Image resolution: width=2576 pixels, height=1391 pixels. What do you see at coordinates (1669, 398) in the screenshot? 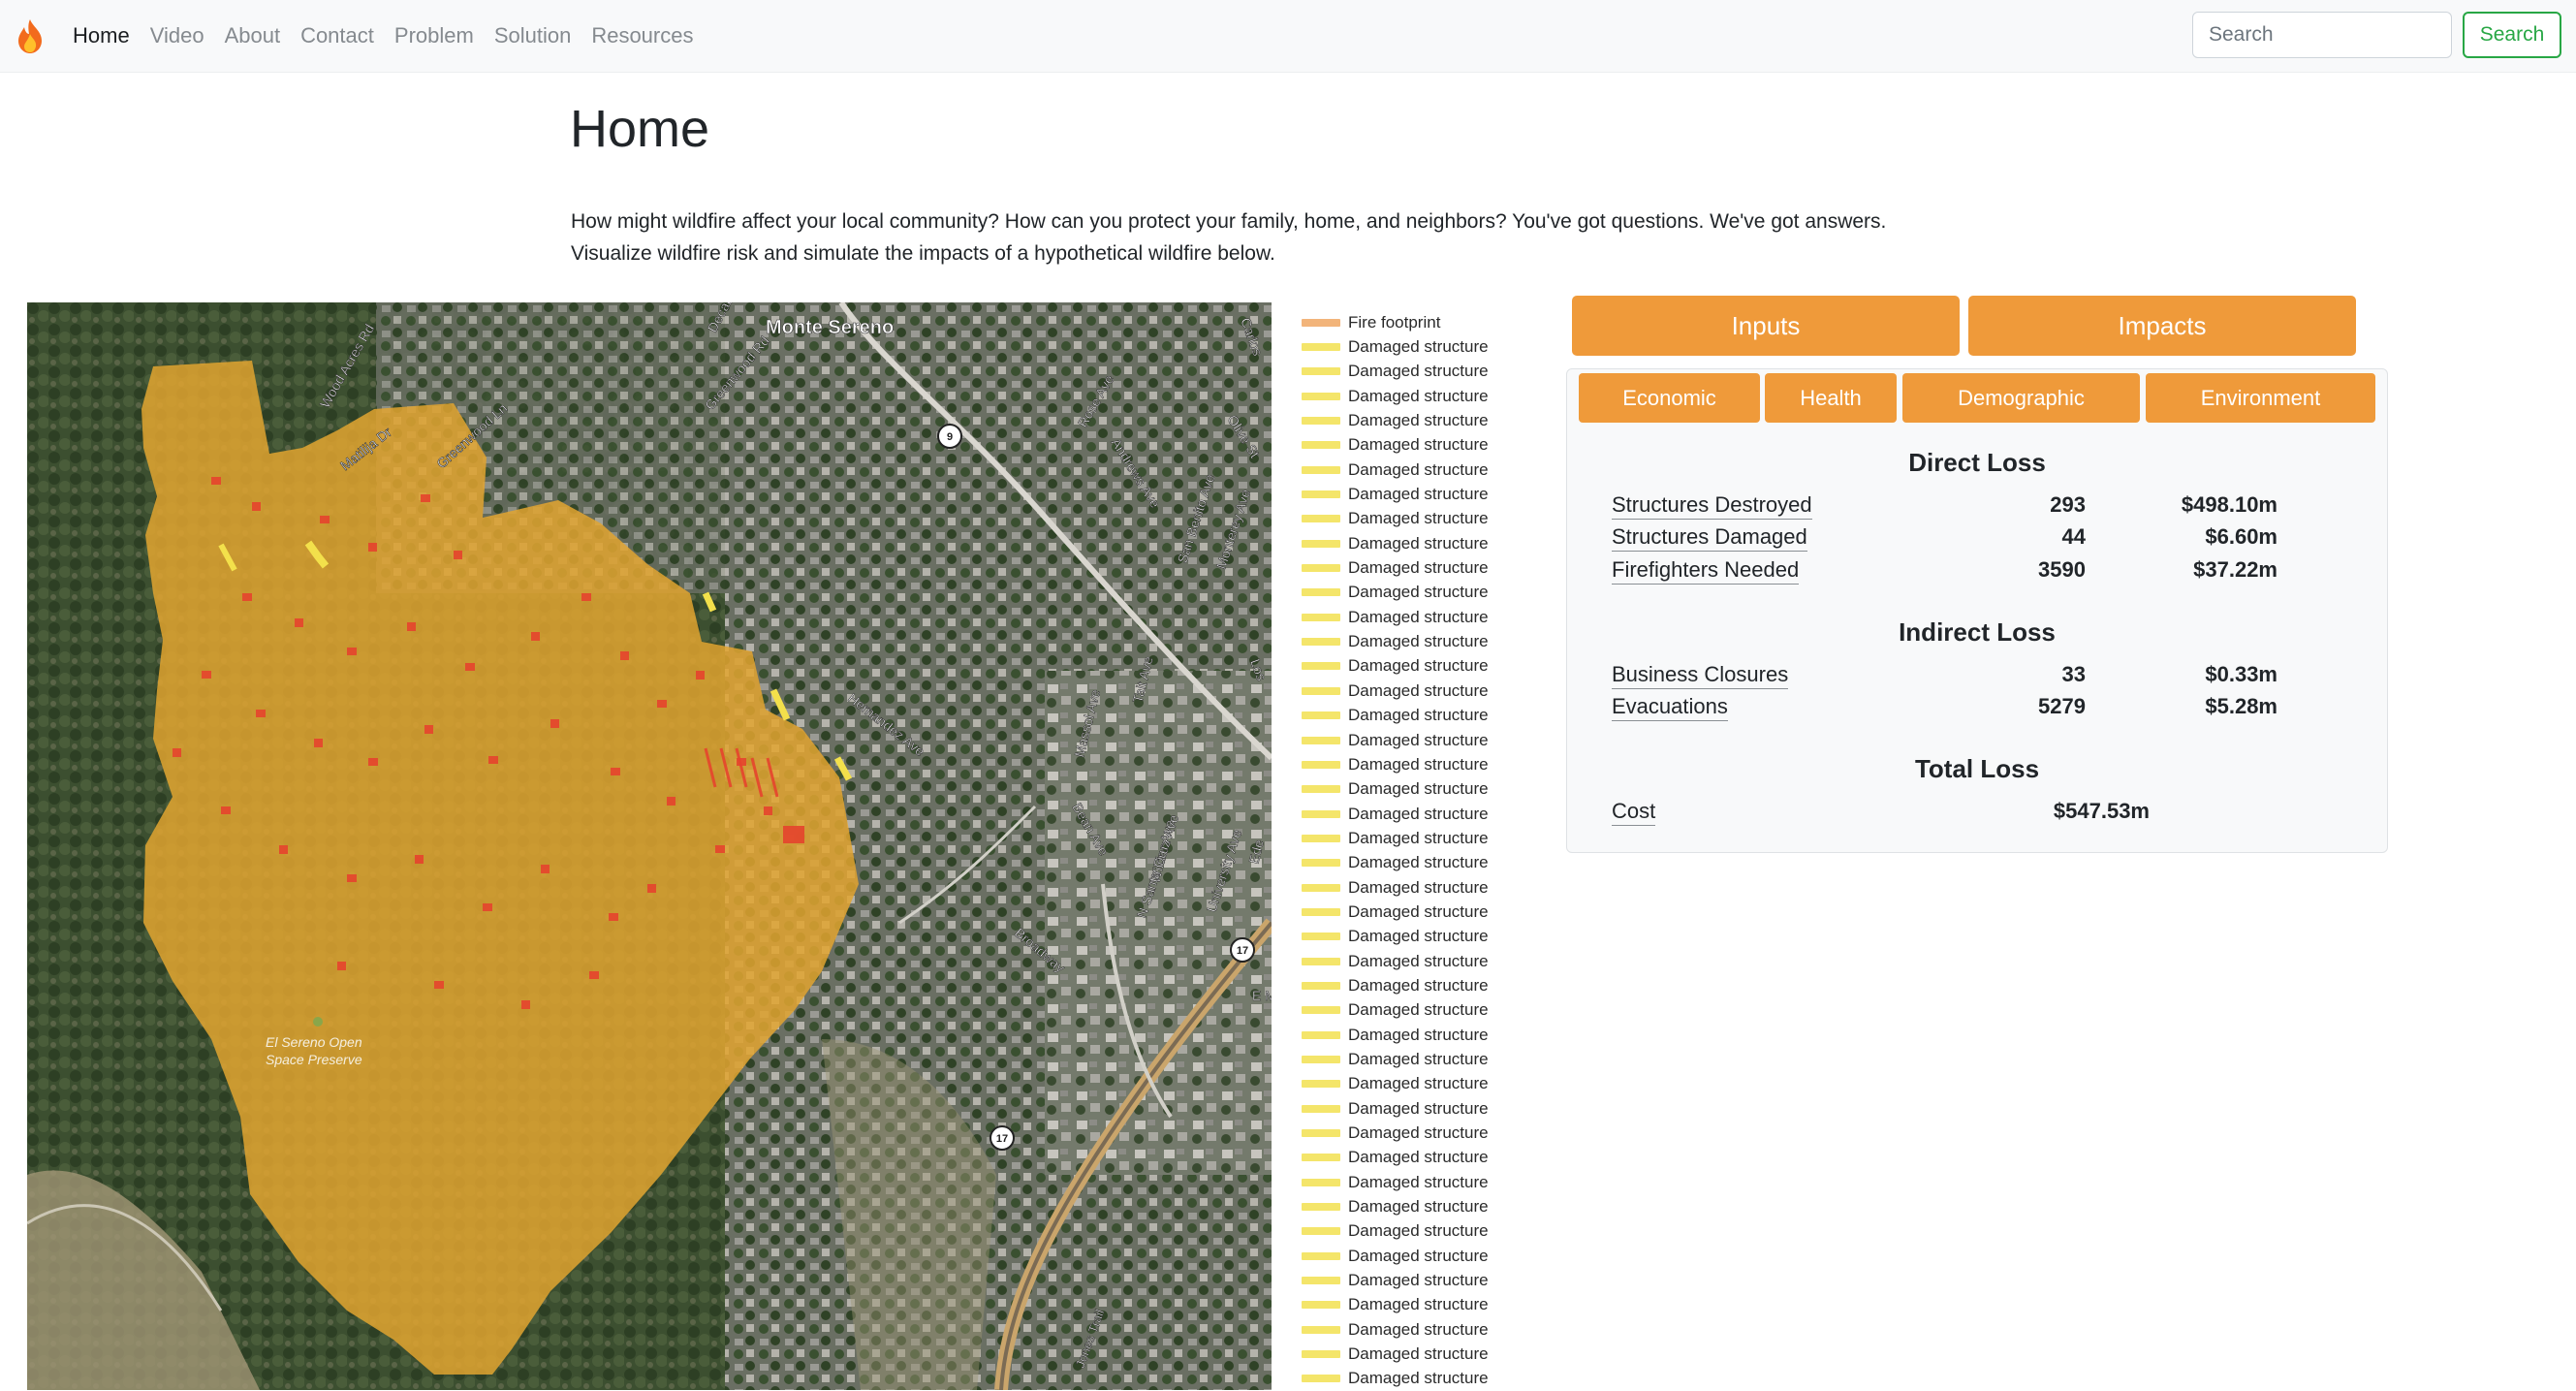
I see `subtab-economic: Economic` at bounding box center [1669, 398].